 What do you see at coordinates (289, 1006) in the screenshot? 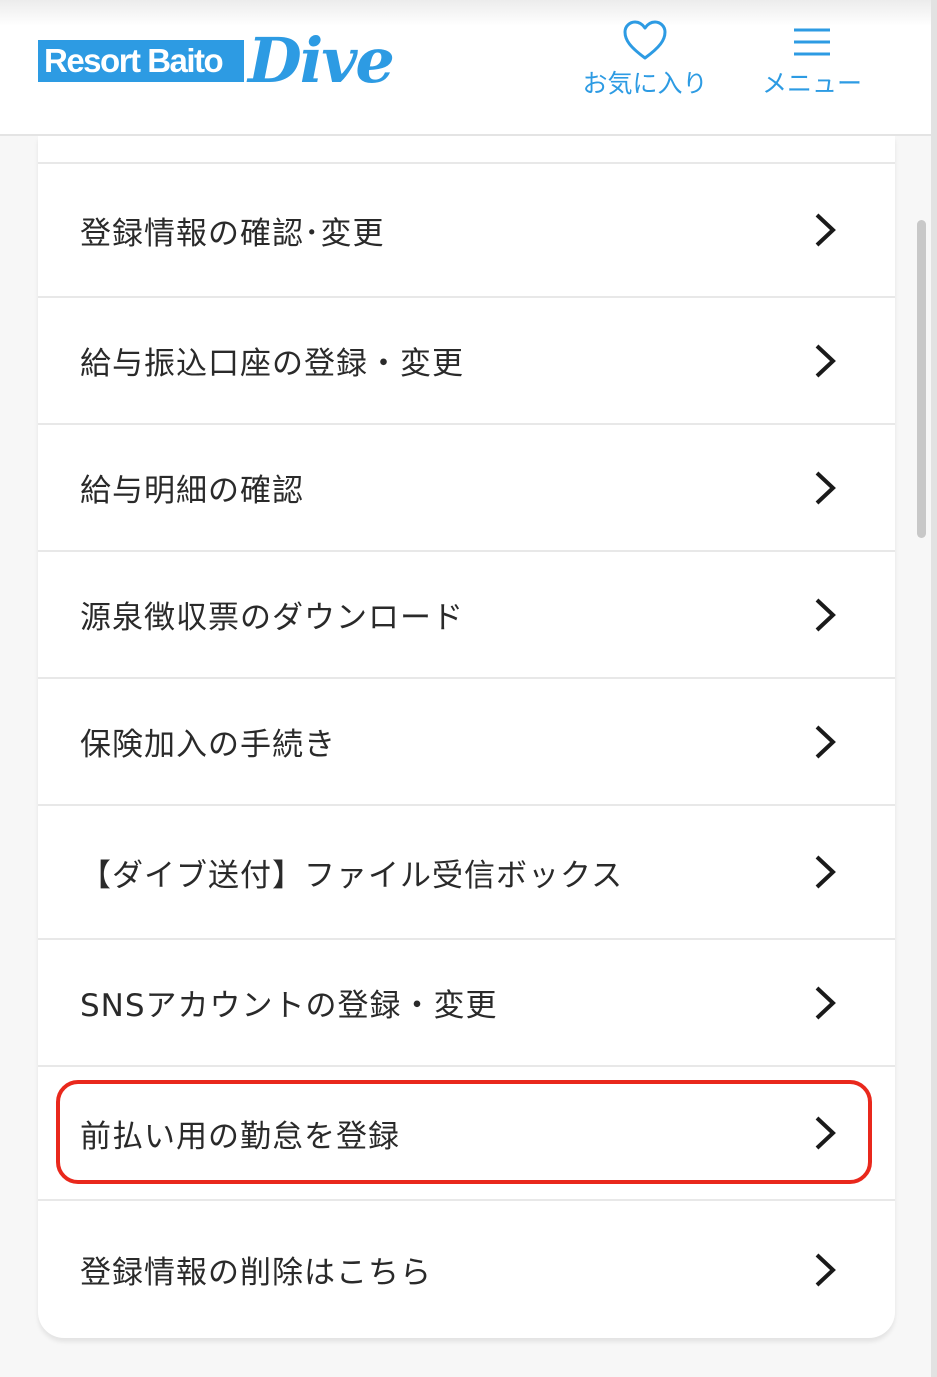
I see `menu-item-label: SNSアカウントの登録・変更` at bounding box center [289, 1006].